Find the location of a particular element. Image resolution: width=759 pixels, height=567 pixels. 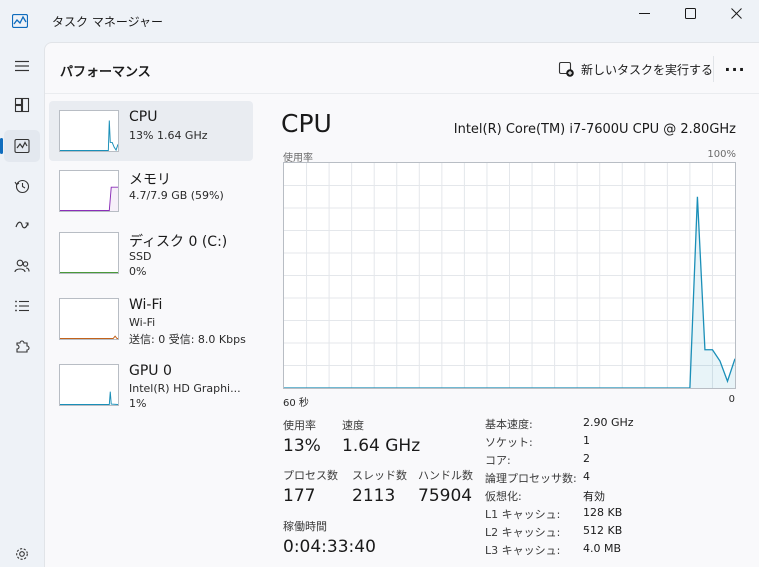

task-manager-icon is located at coordinates (20, 21).